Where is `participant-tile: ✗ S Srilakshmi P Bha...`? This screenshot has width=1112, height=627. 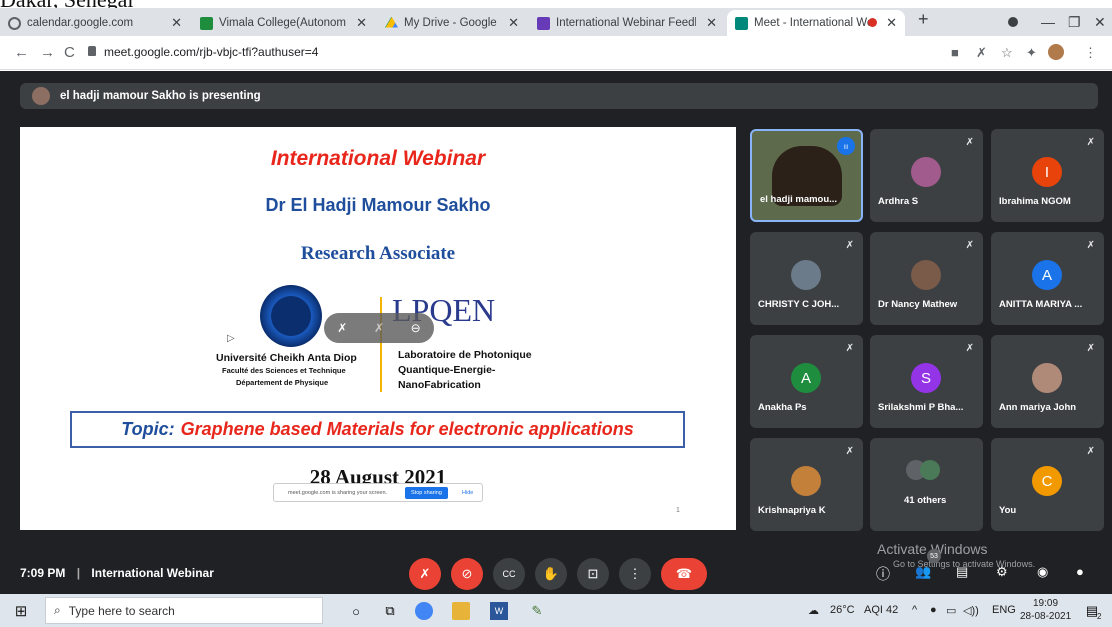
participant-tile: ✗ S Srilakshmi P Bha... is located at coordinates (926, 381).